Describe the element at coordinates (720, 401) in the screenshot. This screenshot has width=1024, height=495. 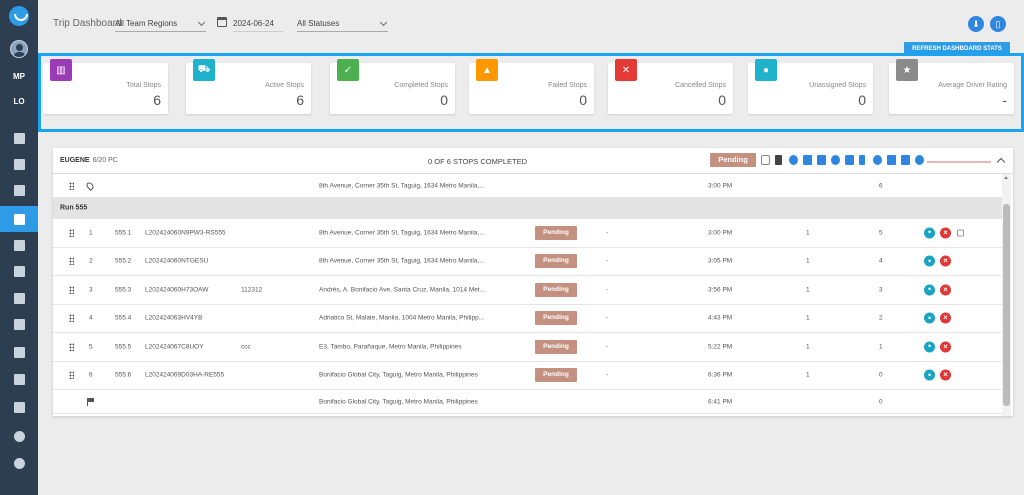
I see `end-time: 6:41 PM` at that location.